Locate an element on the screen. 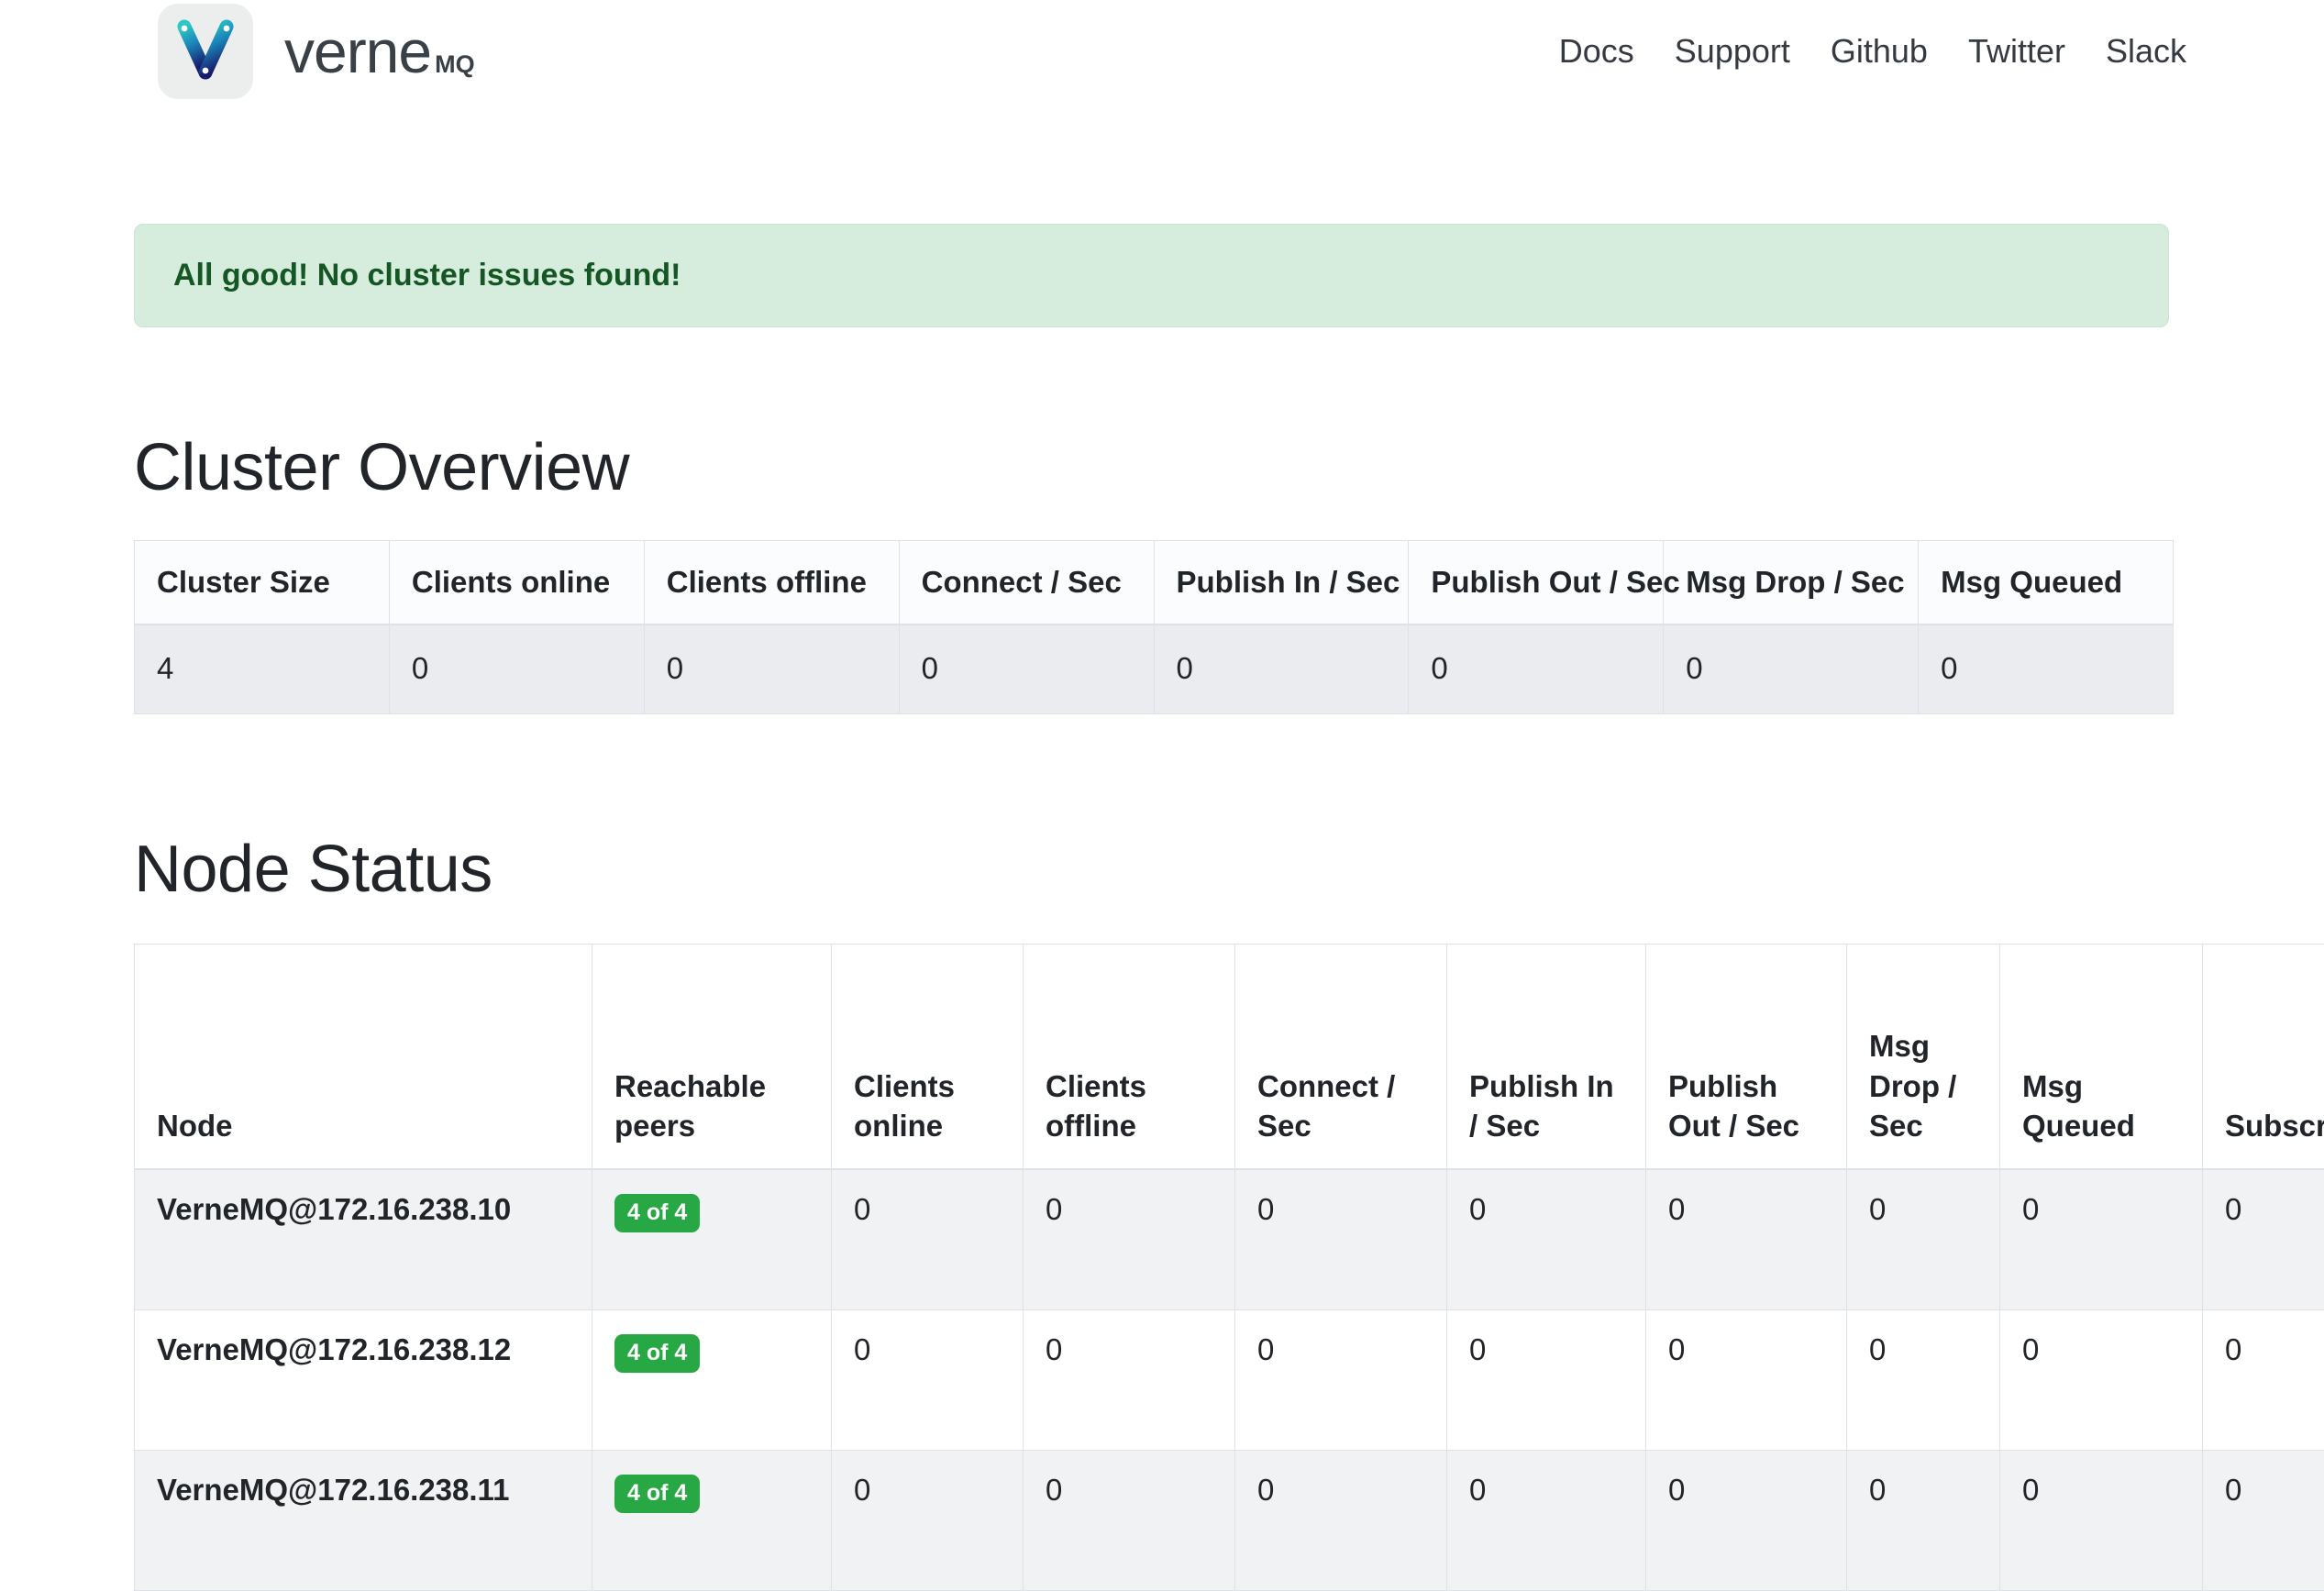  cluster-overview-table-body: 4 0 0 0 0 0 0 0 is located at coordinates (1154, 669).